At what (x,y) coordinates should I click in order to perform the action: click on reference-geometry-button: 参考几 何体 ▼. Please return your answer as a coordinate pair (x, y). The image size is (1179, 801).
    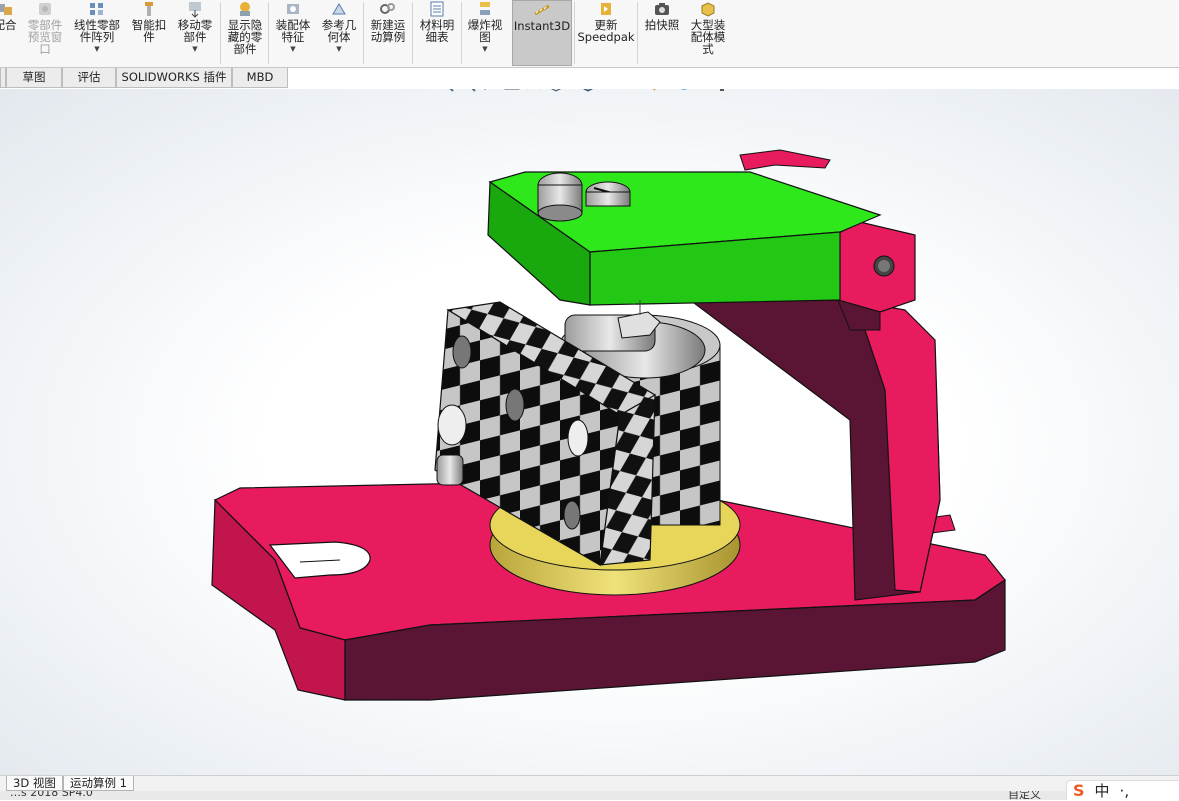
    Looking at the image, I should click on (339, 33).